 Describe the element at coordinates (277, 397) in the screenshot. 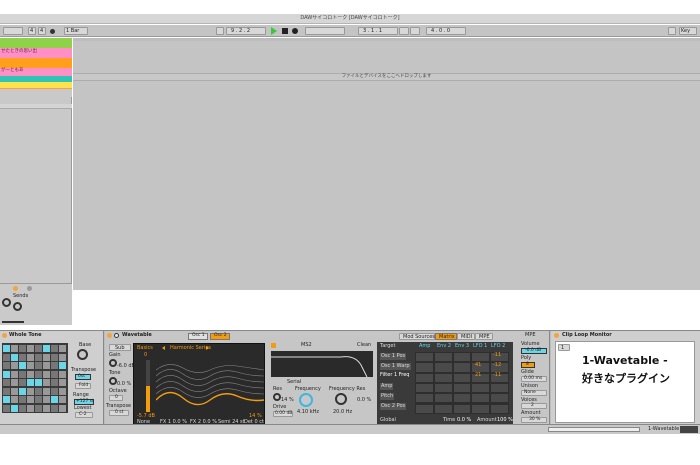

I see `res-knob` at that location.